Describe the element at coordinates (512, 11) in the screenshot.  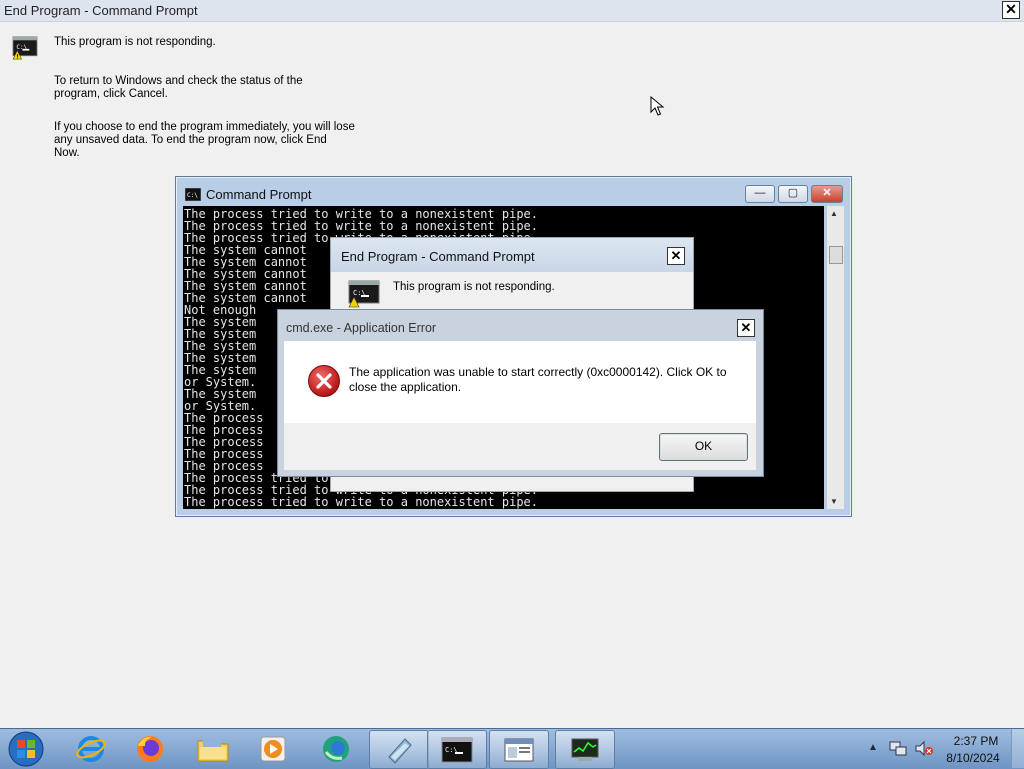
I see `top-window-titlebar: End Program - Command Prompt` at that location.